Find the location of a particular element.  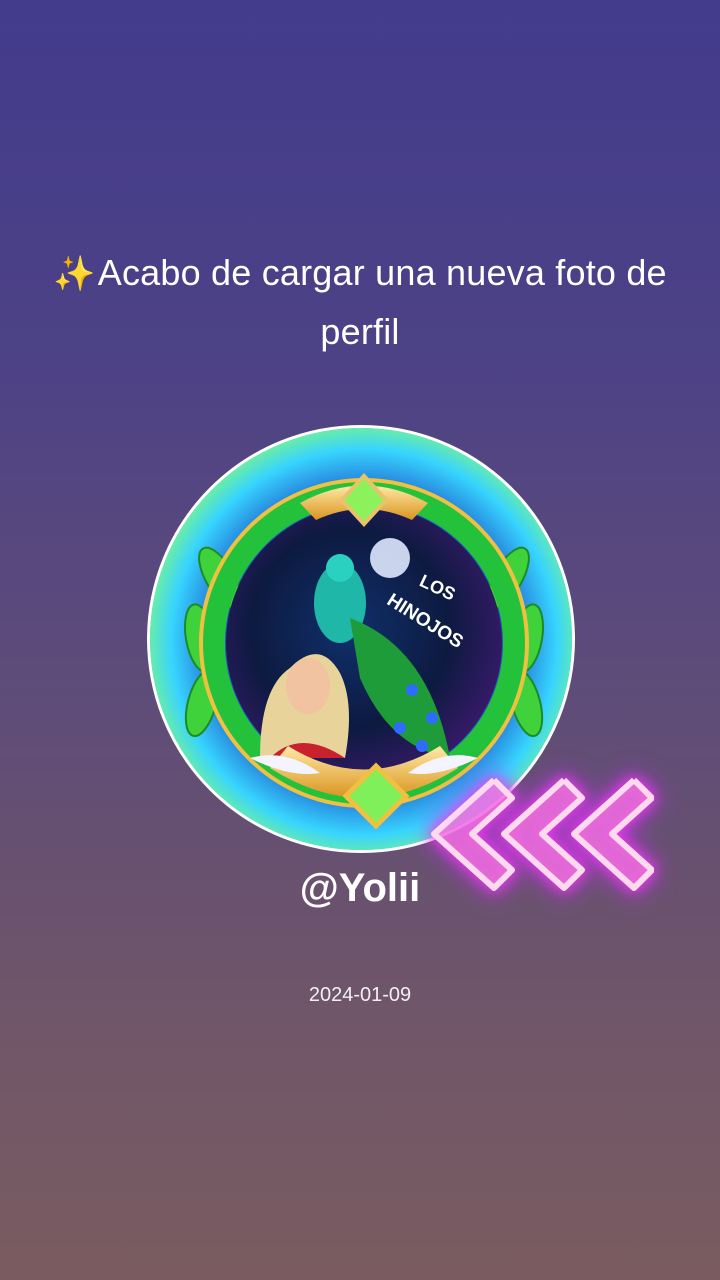

post-date: 2024-01-09 is located at coordinates (360, 995).